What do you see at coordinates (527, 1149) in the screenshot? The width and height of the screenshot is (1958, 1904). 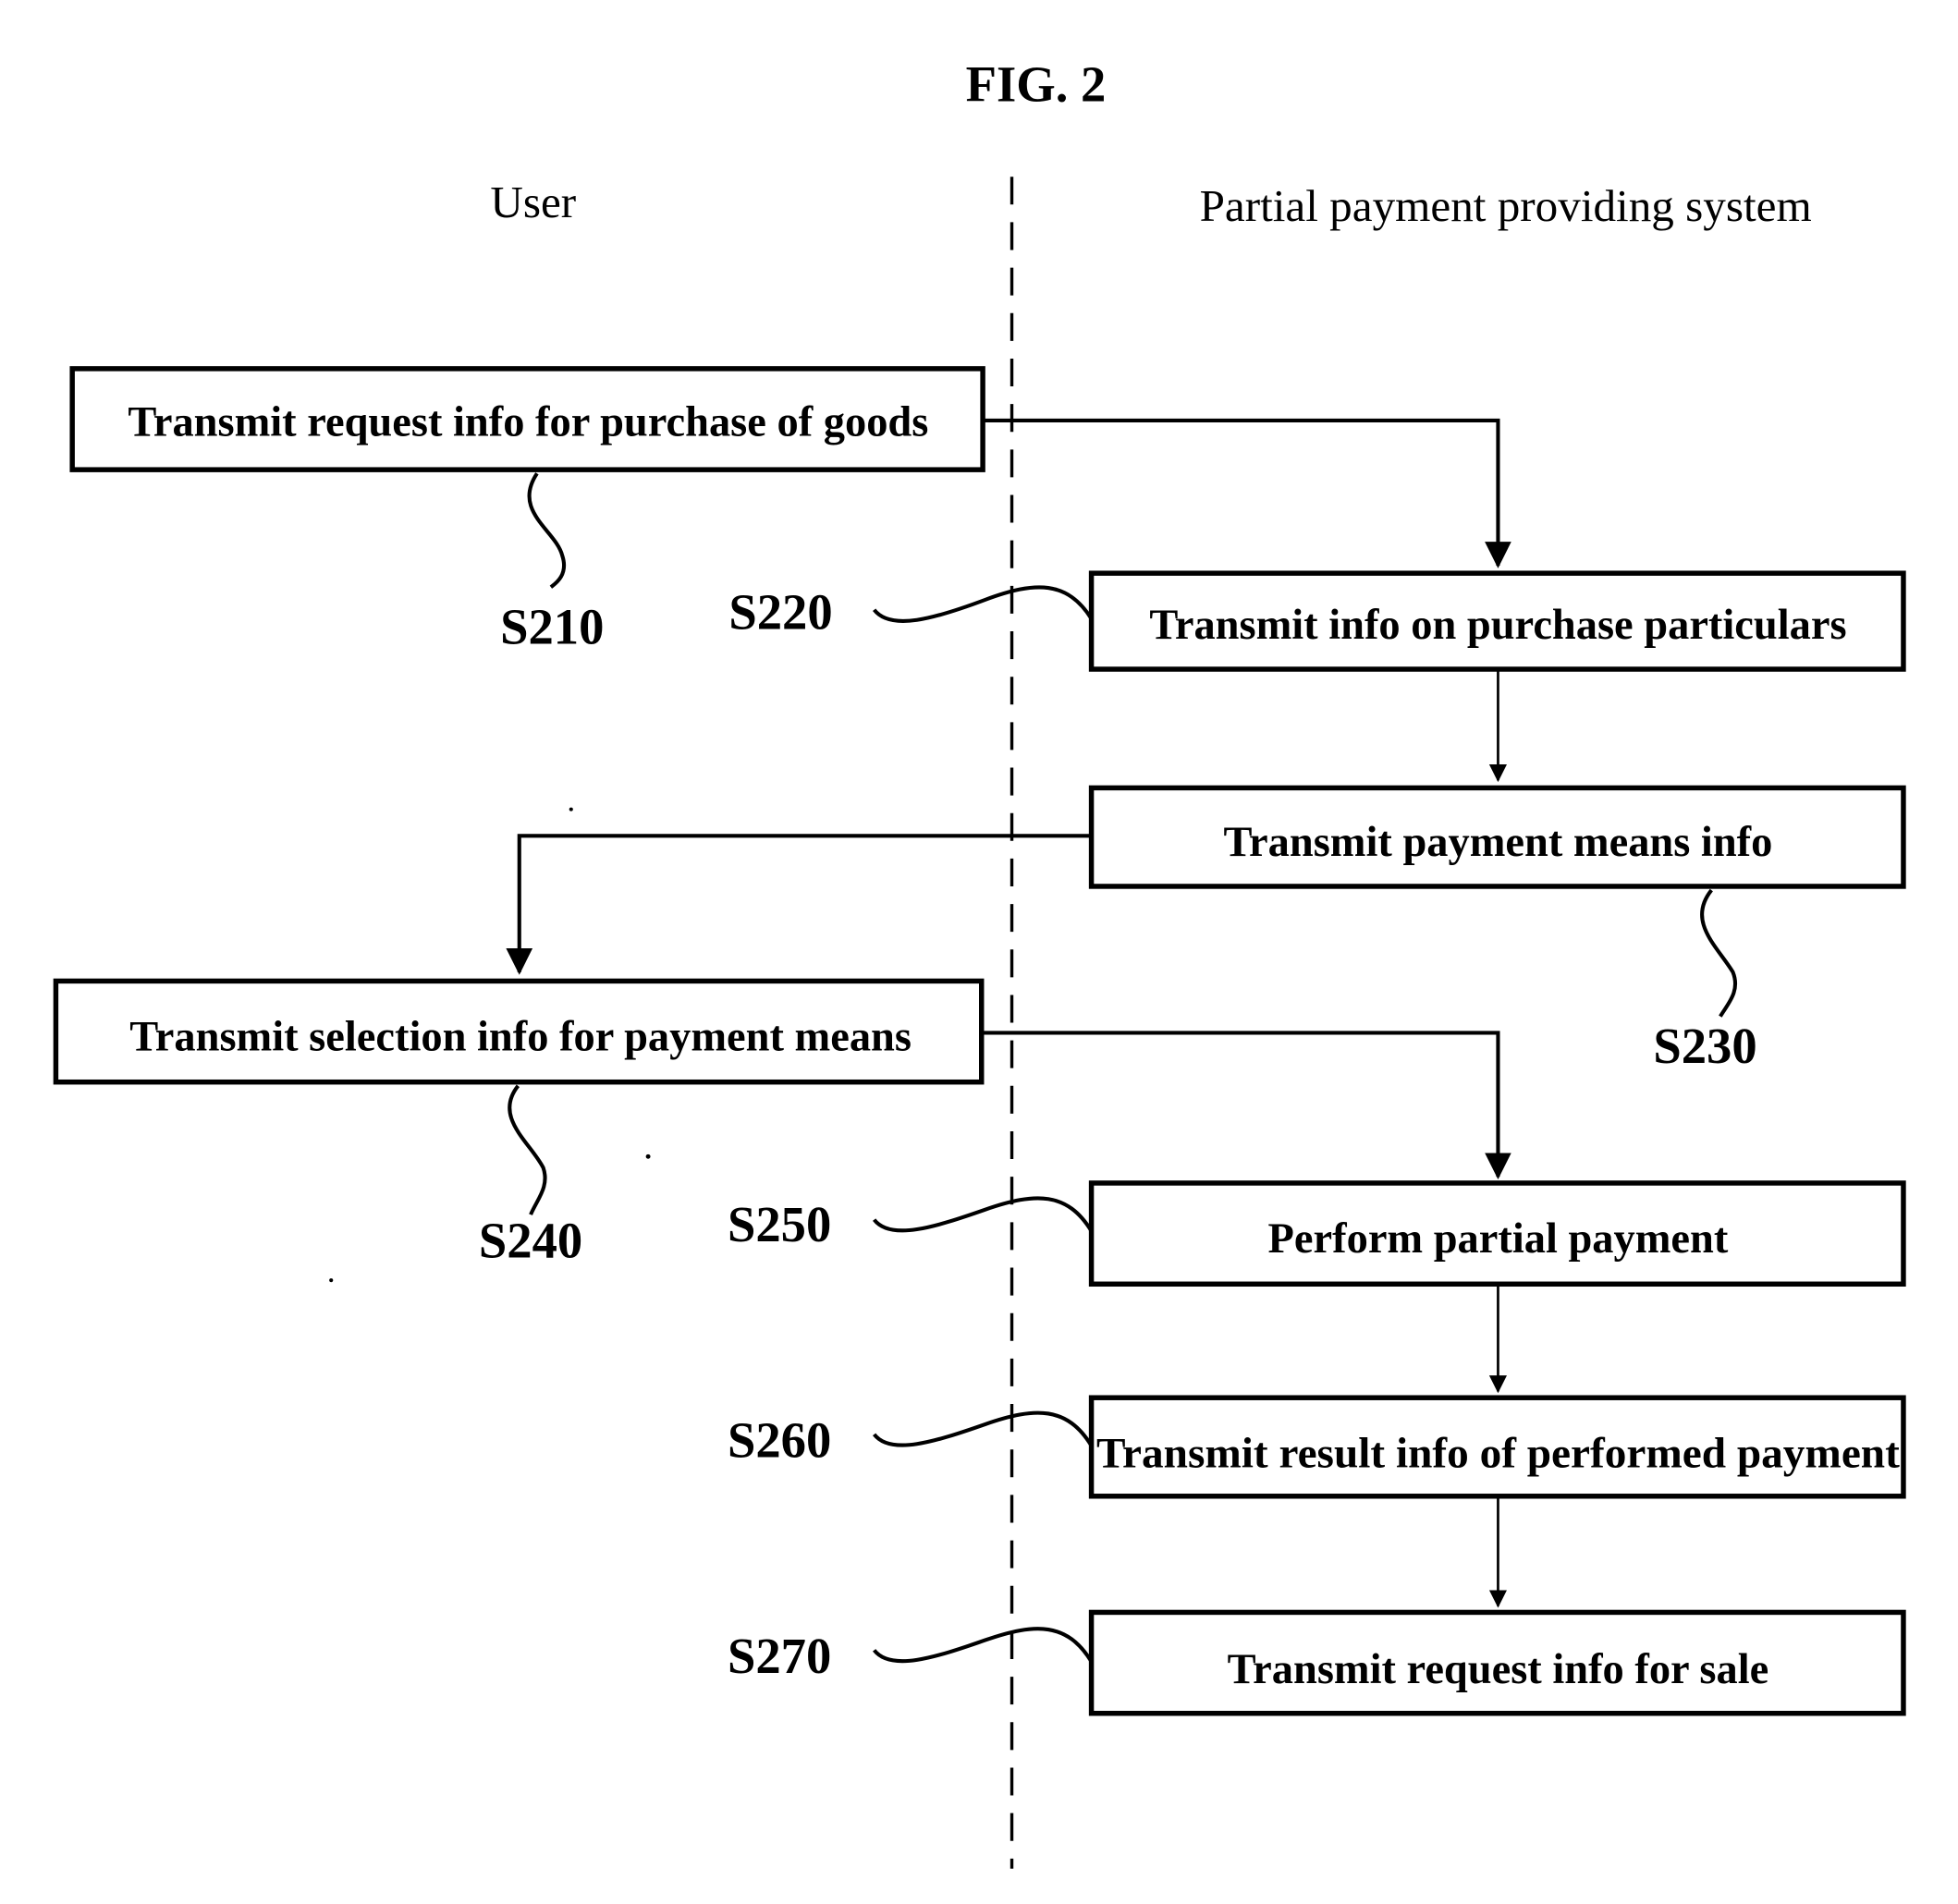 I see `leader-s240` at bounding box center [527, 1149].